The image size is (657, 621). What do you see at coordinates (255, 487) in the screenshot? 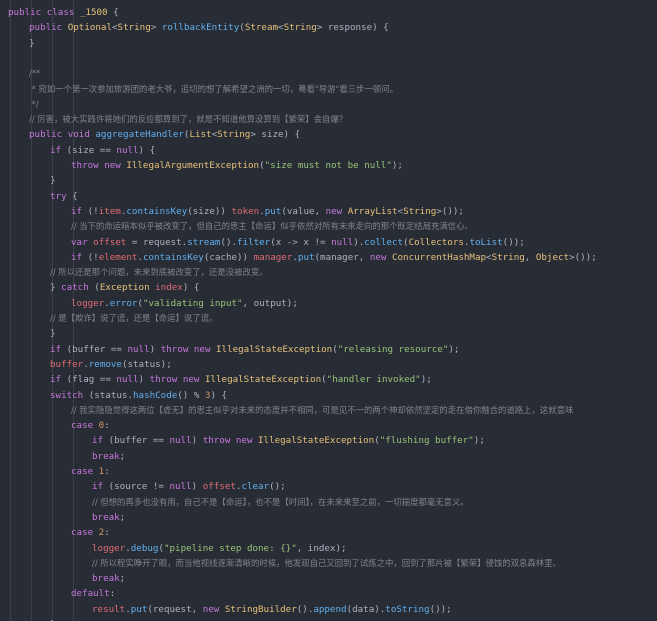
I see `code-token: clear` at bounding box center [255, 487].